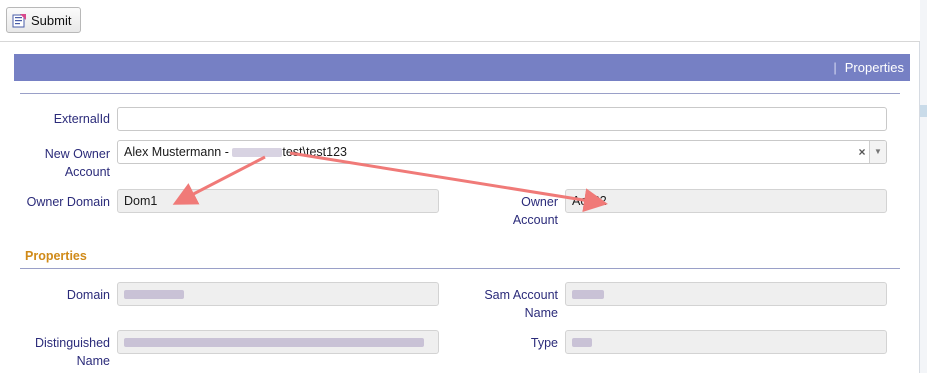 The width and height of the screenshot is (927, 373). What do you see at coordinates (460, 21) in the screenshot?
I see `toolbar: Submit` at bounding box center [460, 21].